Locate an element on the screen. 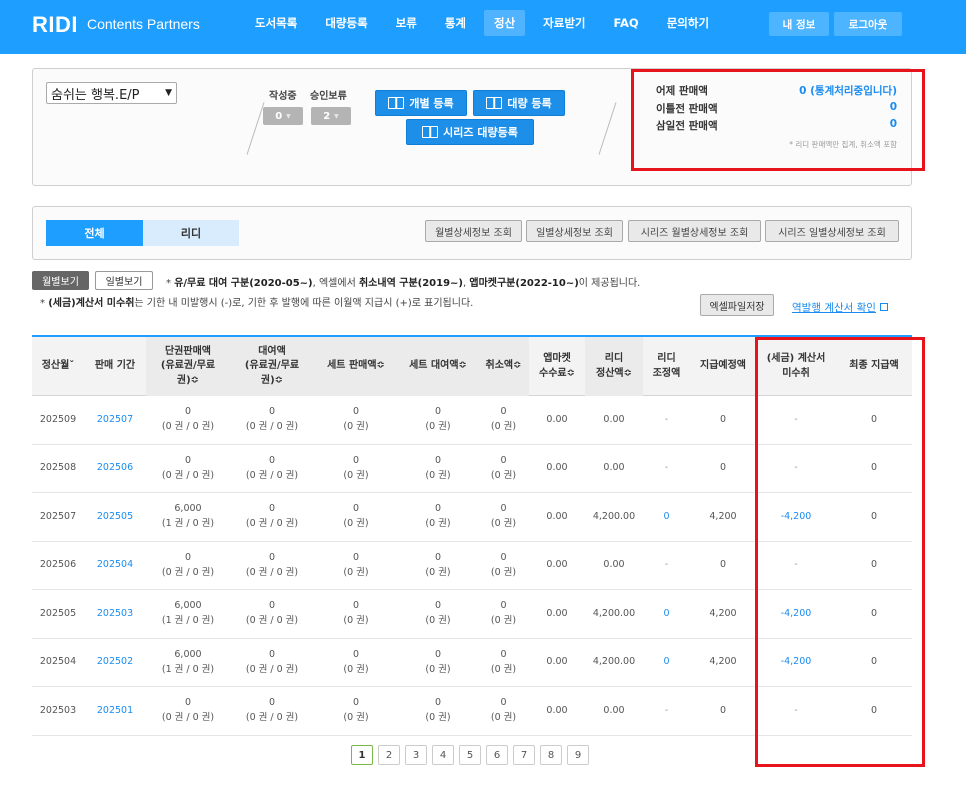 This screenshot has width=966, height=792. nav-downloads: 자료받기 is located at coordinates (564, 23).